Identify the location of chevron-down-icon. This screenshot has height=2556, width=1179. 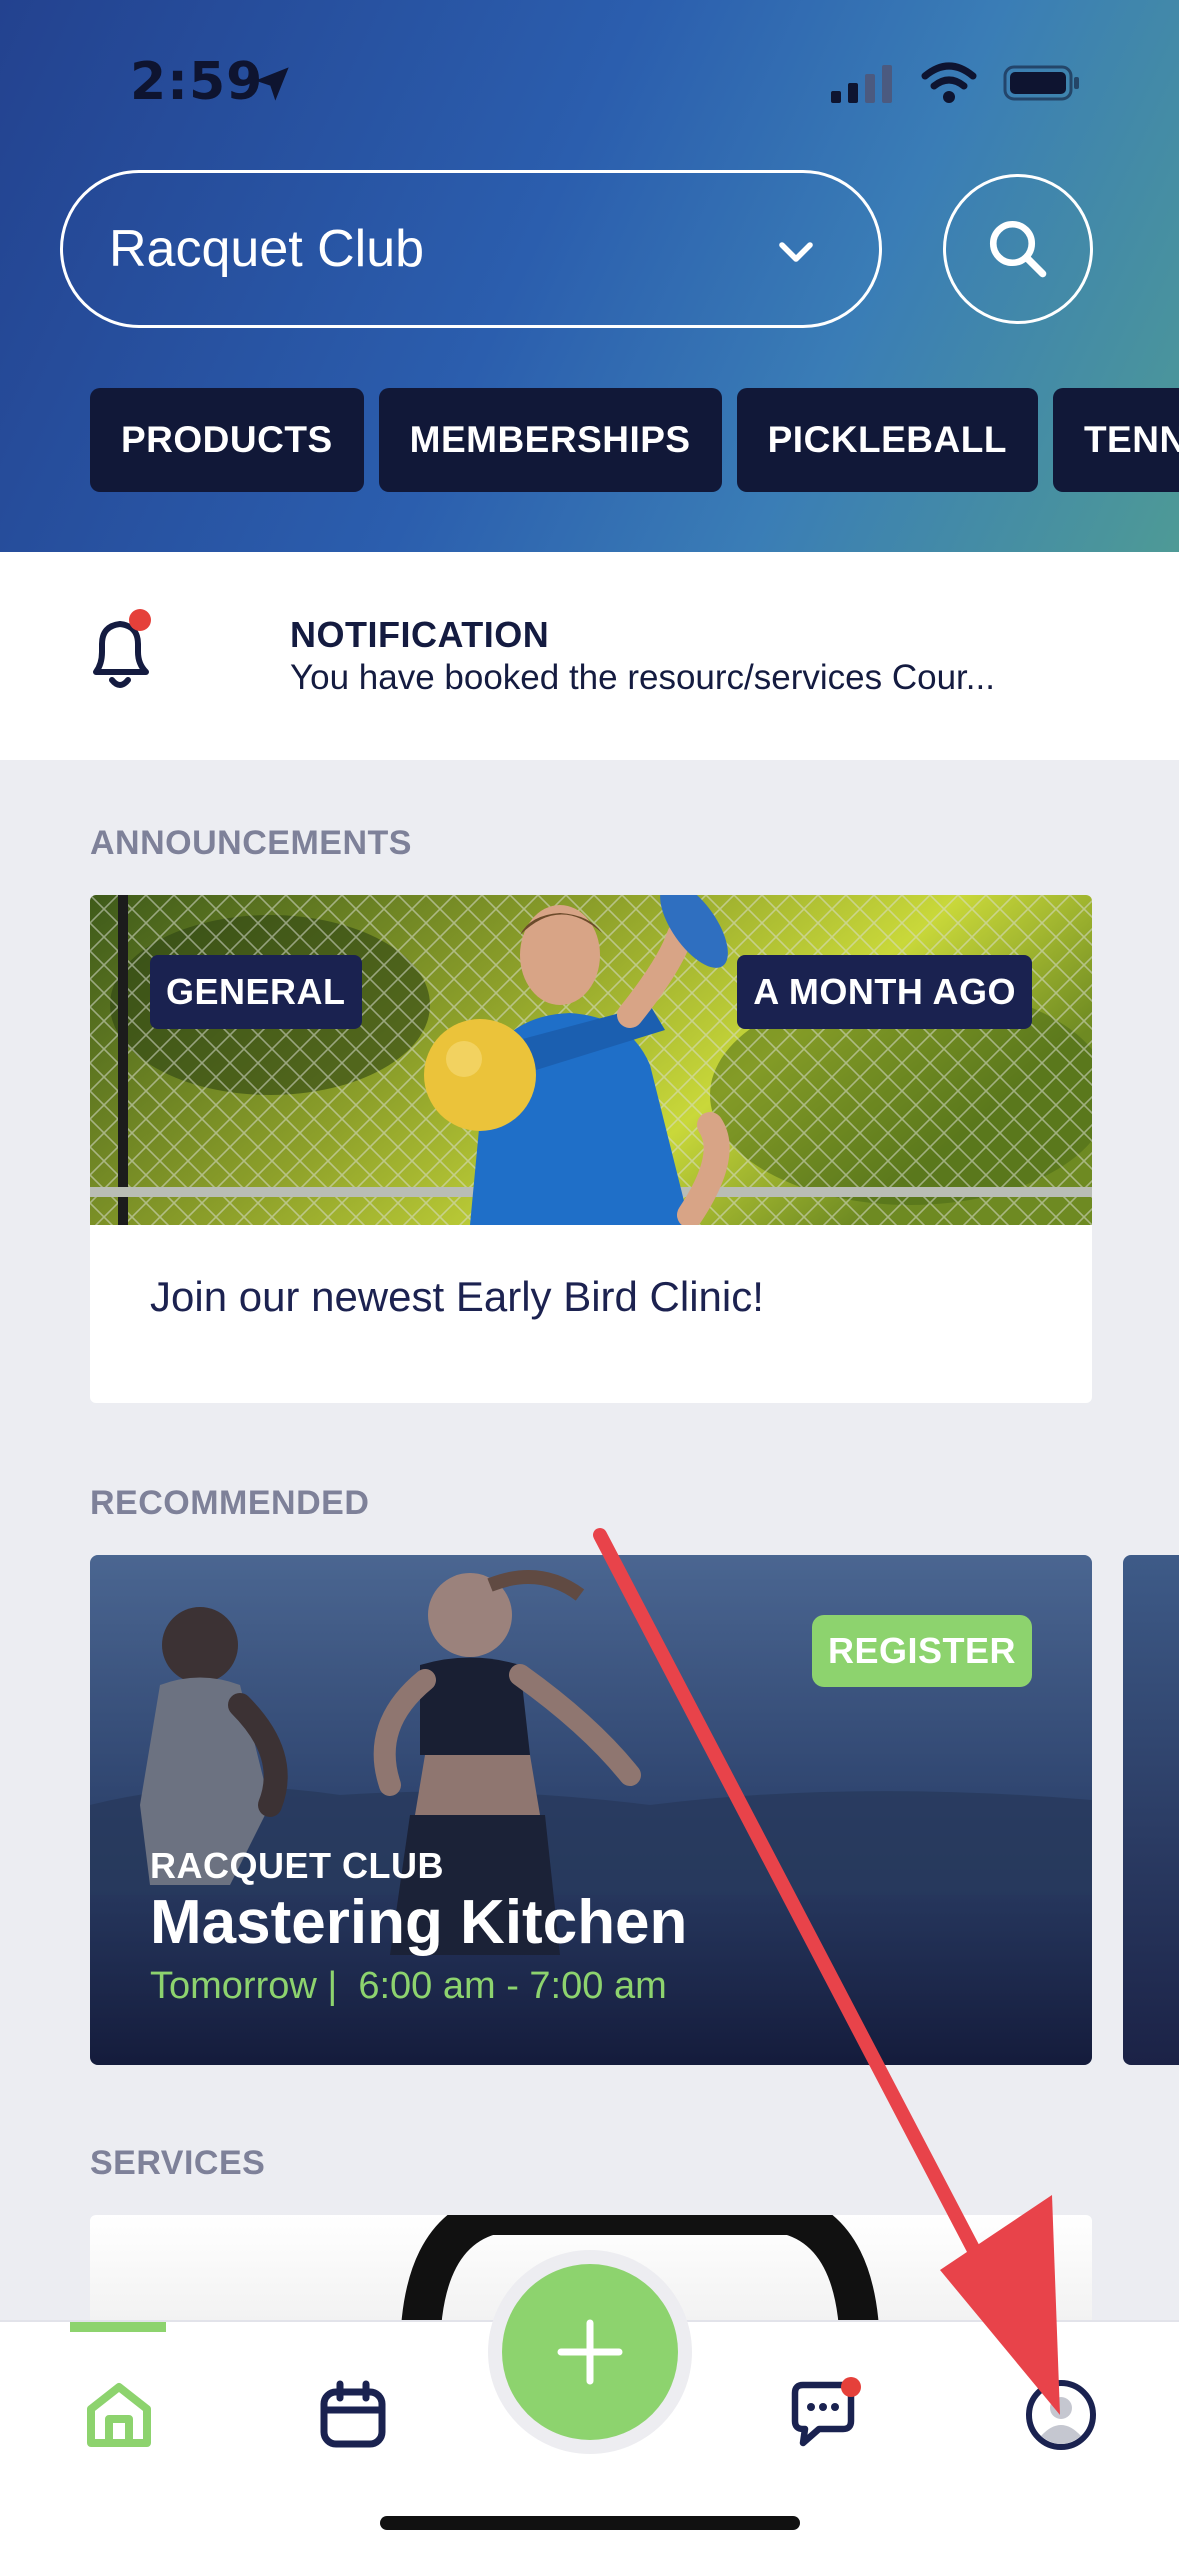
(796, 252).